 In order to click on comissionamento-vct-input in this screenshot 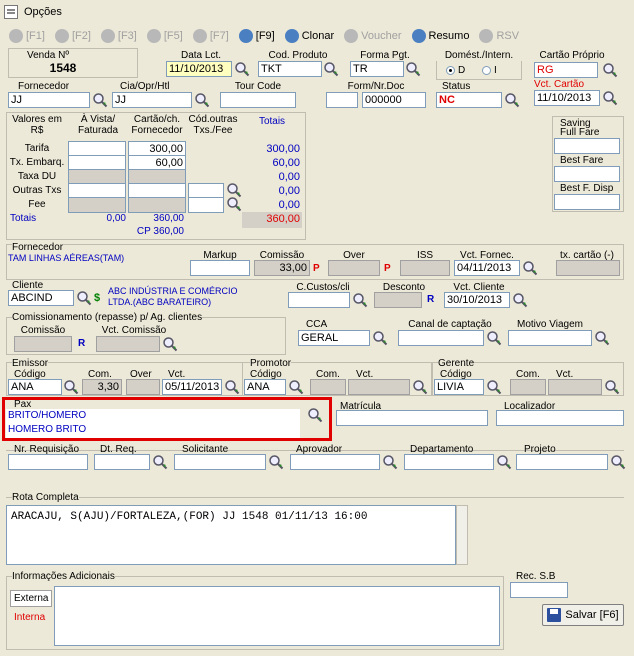, I will do `click(128, 344)`.